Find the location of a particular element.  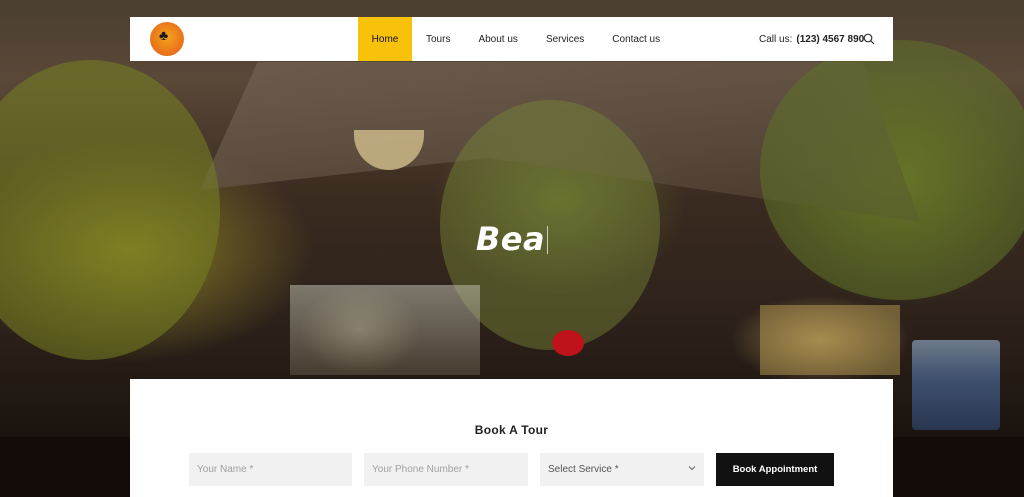

nav-contact-us: Contact us is located at coordinates (636, 39).